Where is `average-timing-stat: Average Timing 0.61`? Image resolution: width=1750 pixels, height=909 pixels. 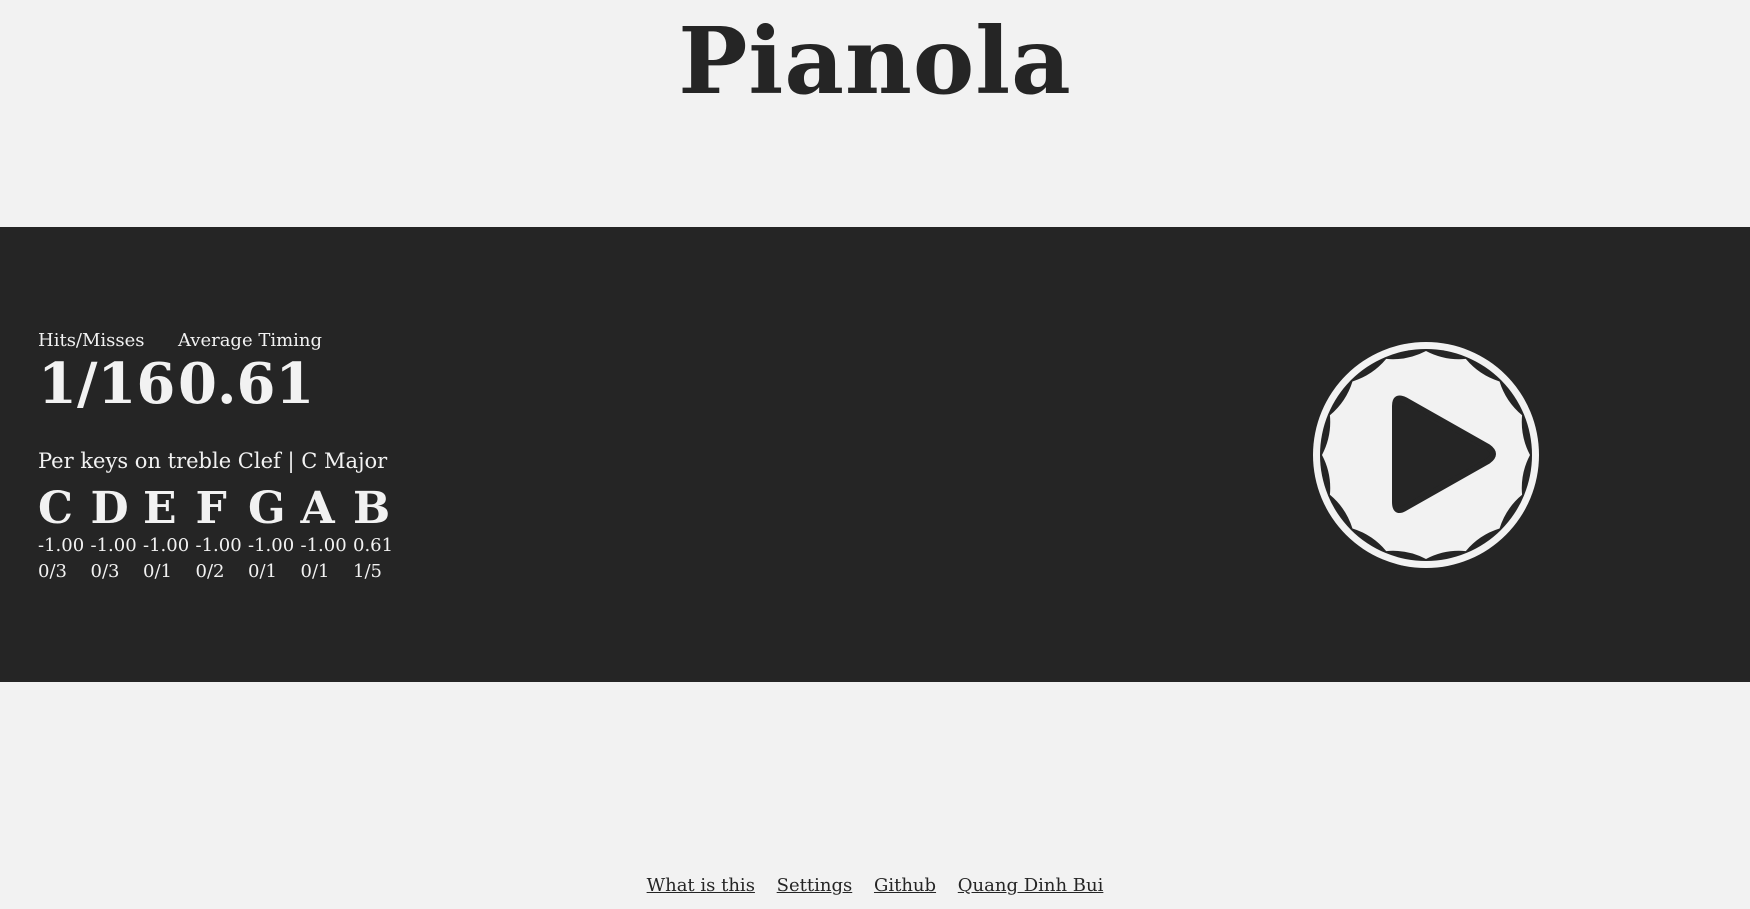
average-timing-stat: Average Timing 0.61 is located at coordinates (250, 372).